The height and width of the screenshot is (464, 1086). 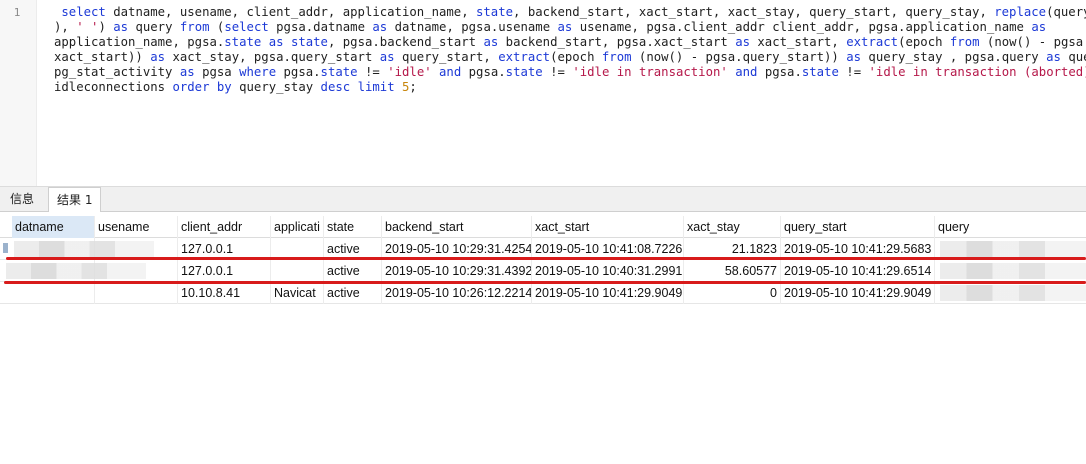 I want to click on sql-text: query_stay, so click(x=276, y=87).